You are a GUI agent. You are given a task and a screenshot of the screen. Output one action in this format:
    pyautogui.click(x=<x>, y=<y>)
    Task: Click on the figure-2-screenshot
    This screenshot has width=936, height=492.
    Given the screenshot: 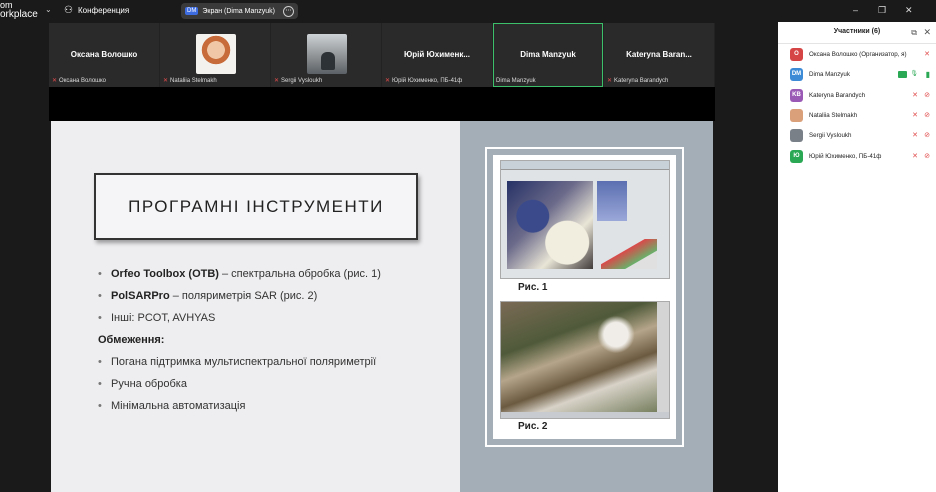 What is the action you would take?
    pyautogui.click(x=585, y=360)
    